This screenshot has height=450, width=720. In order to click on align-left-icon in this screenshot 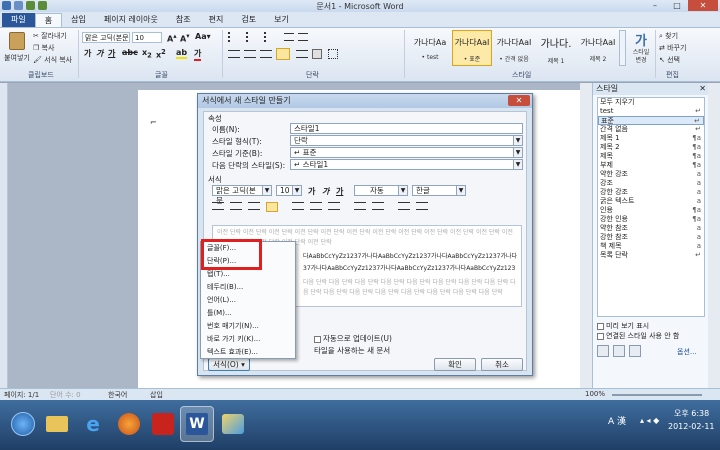, I will do `click(218, 206)`.